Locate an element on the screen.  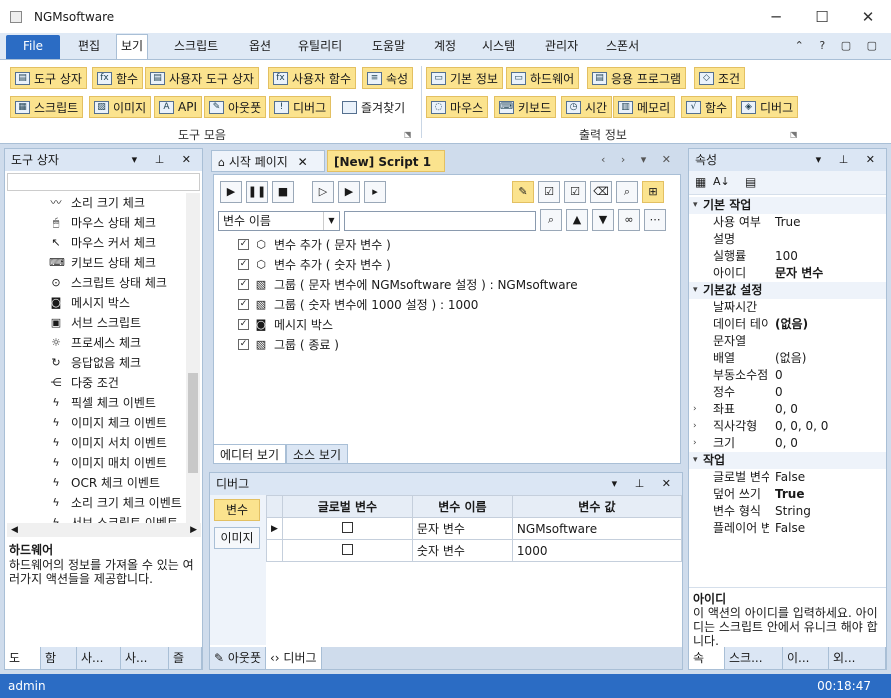
check-icon: ☑ is located at coordinates (575, 192).